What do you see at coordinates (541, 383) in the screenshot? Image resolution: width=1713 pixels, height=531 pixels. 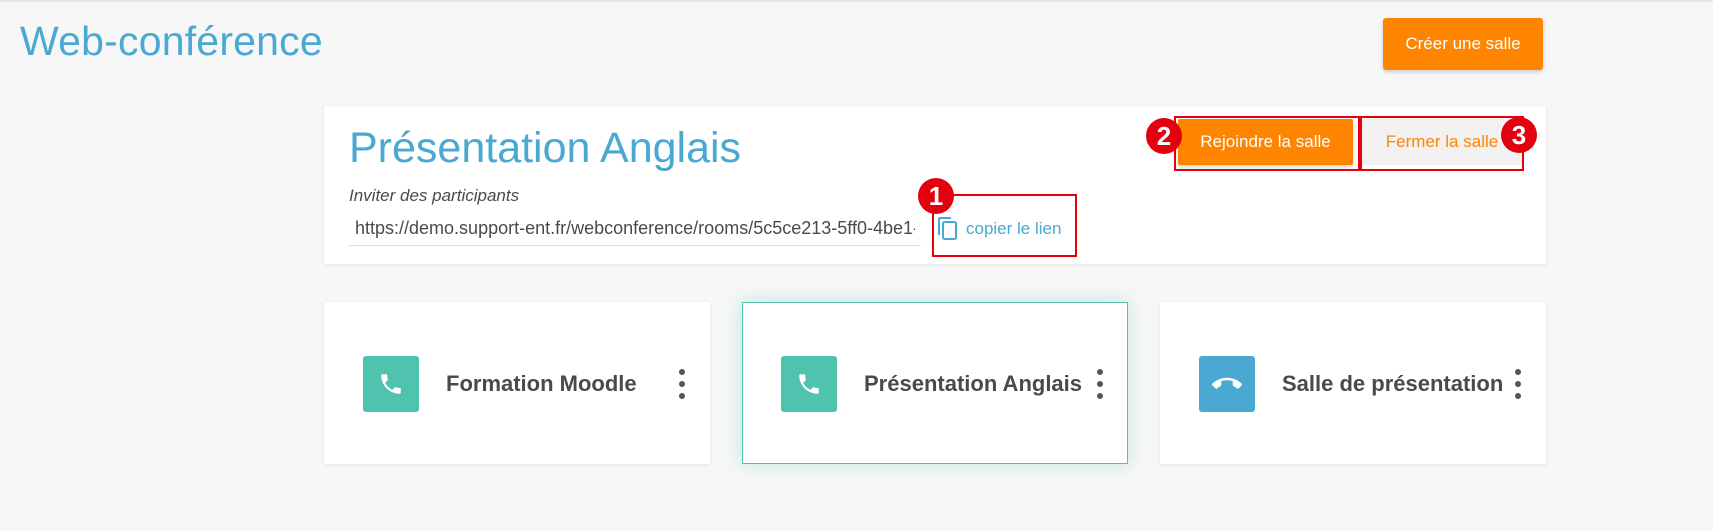 I see `room-tile-name: Formation Moodle` at bounding box center [541, 383].